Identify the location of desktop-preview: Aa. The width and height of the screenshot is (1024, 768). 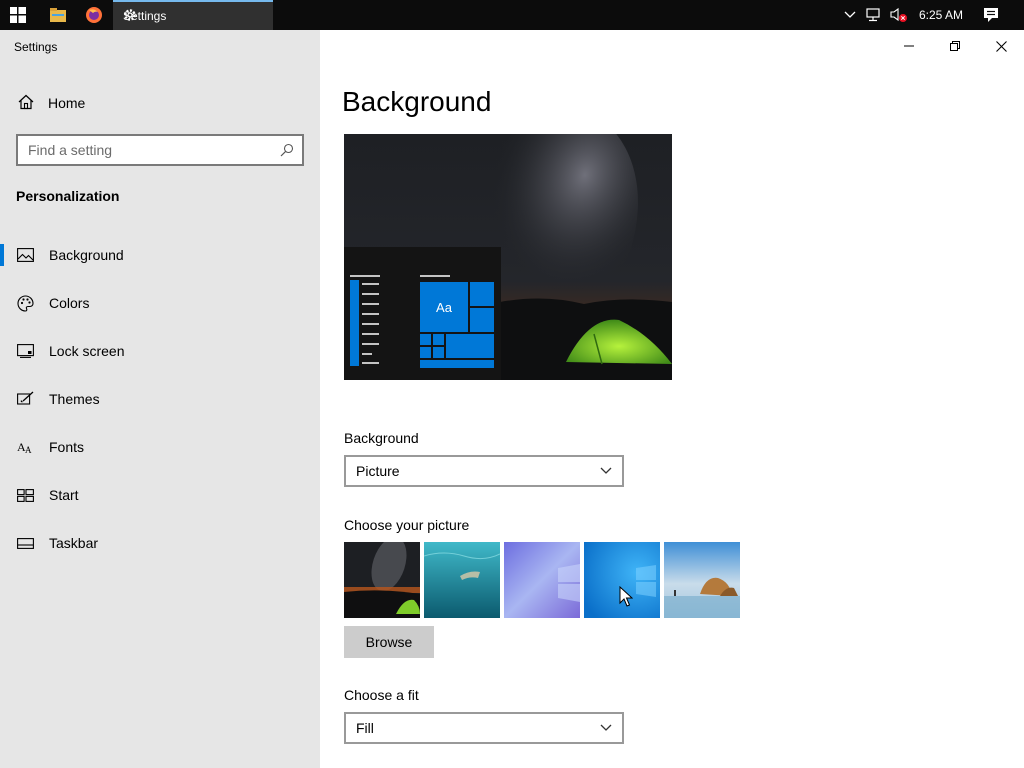
(508, 257).